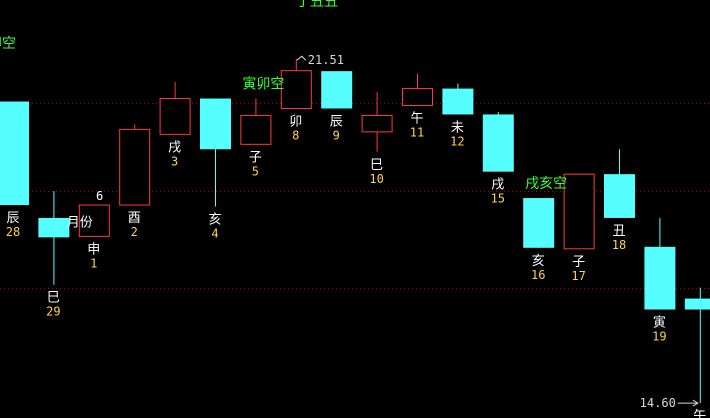 This screenshot has height=418, width=710. I want to click on price-marker-label-1: 14.60, so click(658, 403).